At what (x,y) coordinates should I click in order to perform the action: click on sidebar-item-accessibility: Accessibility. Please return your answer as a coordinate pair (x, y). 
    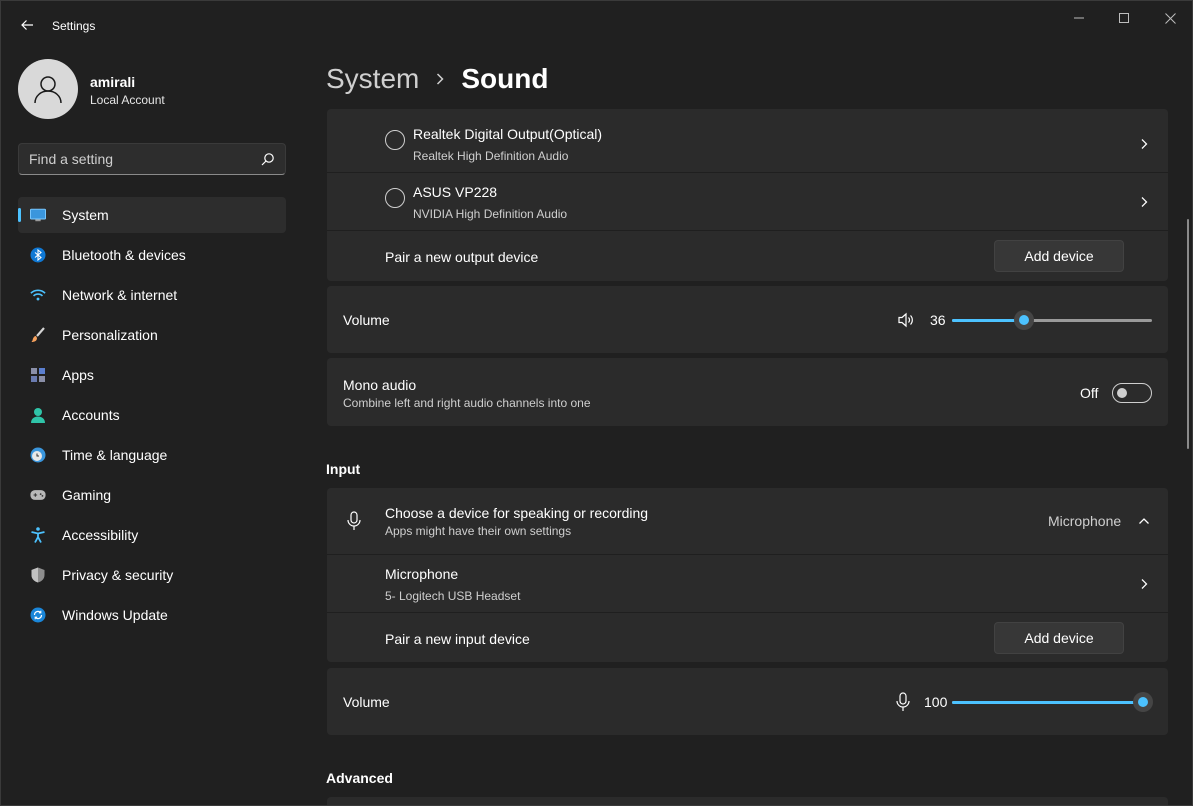
    Looking at the image, I should click on (152, 535).